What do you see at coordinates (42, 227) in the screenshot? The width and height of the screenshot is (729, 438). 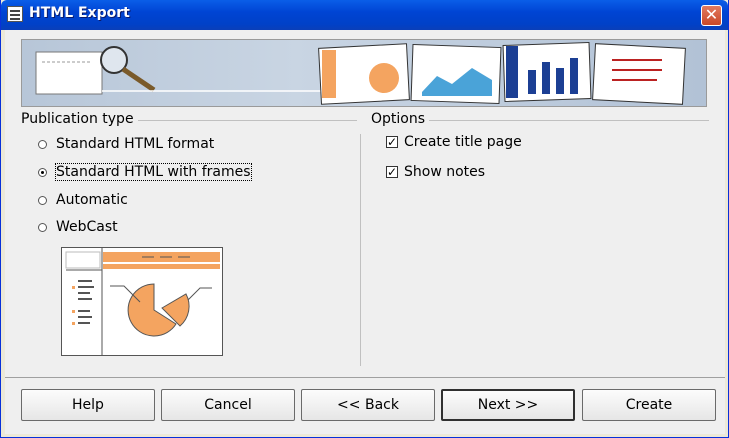 I see `radio-webcast-button` at bounding box center [42, 227].